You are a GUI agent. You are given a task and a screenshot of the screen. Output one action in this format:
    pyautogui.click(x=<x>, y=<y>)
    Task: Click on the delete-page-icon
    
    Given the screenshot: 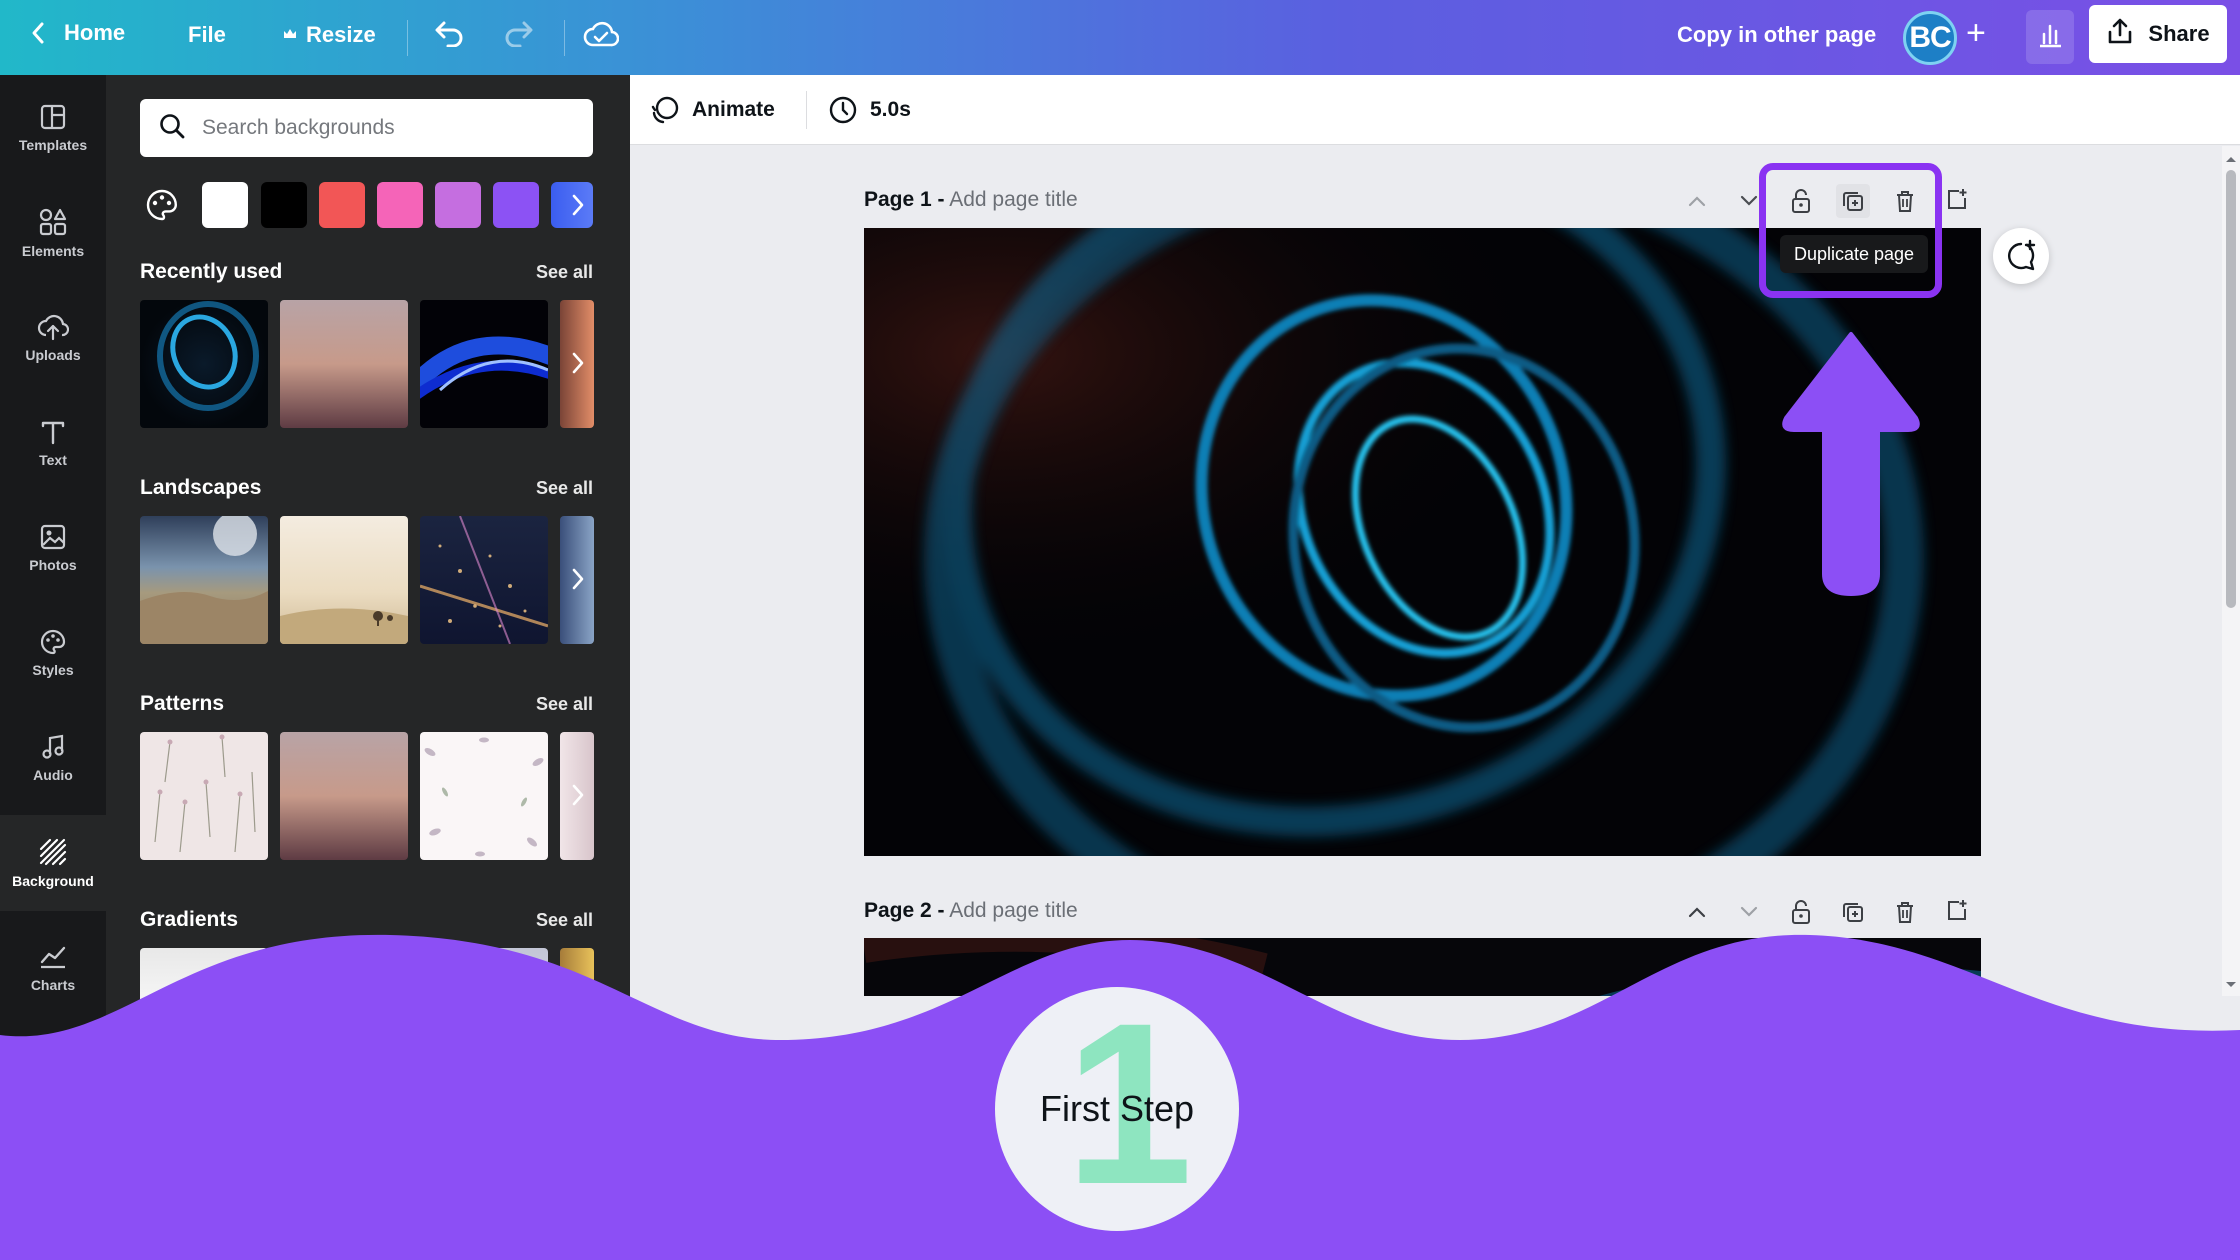 What is the action you would take?
    pyautogui.click(x=1905, y=912)
    